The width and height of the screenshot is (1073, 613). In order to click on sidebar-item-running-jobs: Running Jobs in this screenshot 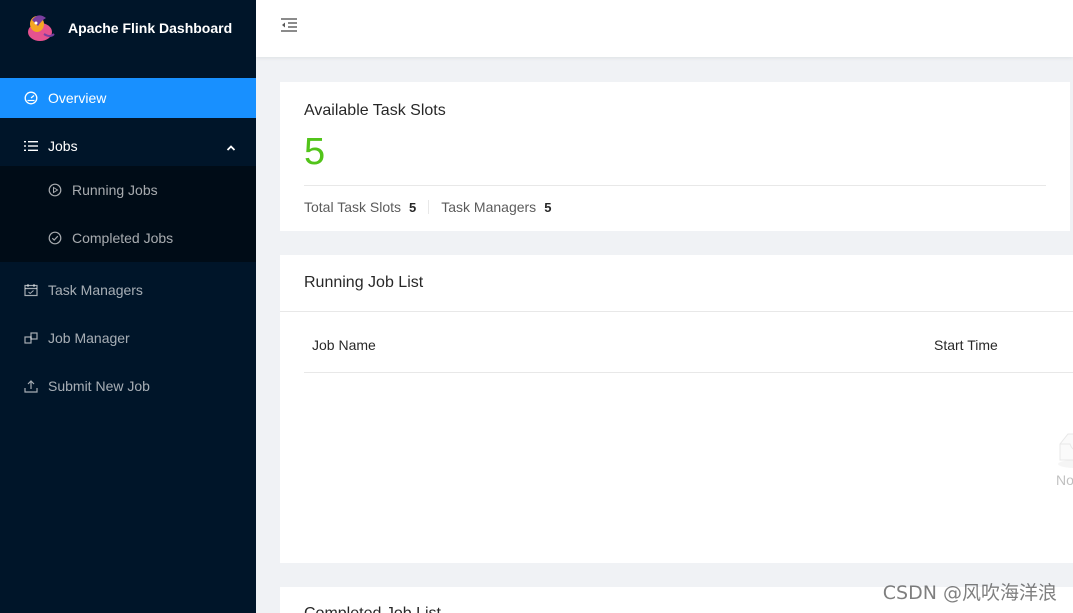, I will do `click(128, 190)`.